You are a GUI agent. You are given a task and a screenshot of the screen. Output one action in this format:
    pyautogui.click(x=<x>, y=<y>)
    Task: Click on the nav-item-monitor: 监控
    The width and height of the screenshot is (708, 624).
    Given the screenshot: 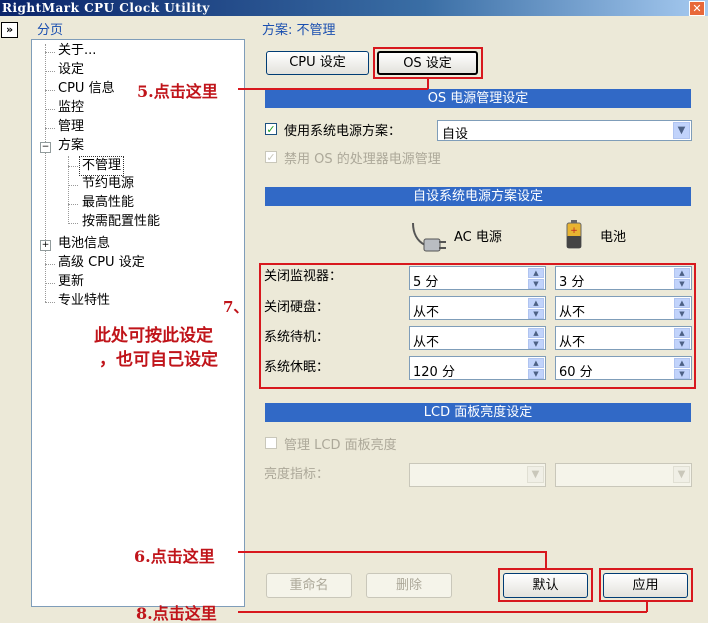 What is the action you would take?
    pyautogui.click(x=71, y=108)
    